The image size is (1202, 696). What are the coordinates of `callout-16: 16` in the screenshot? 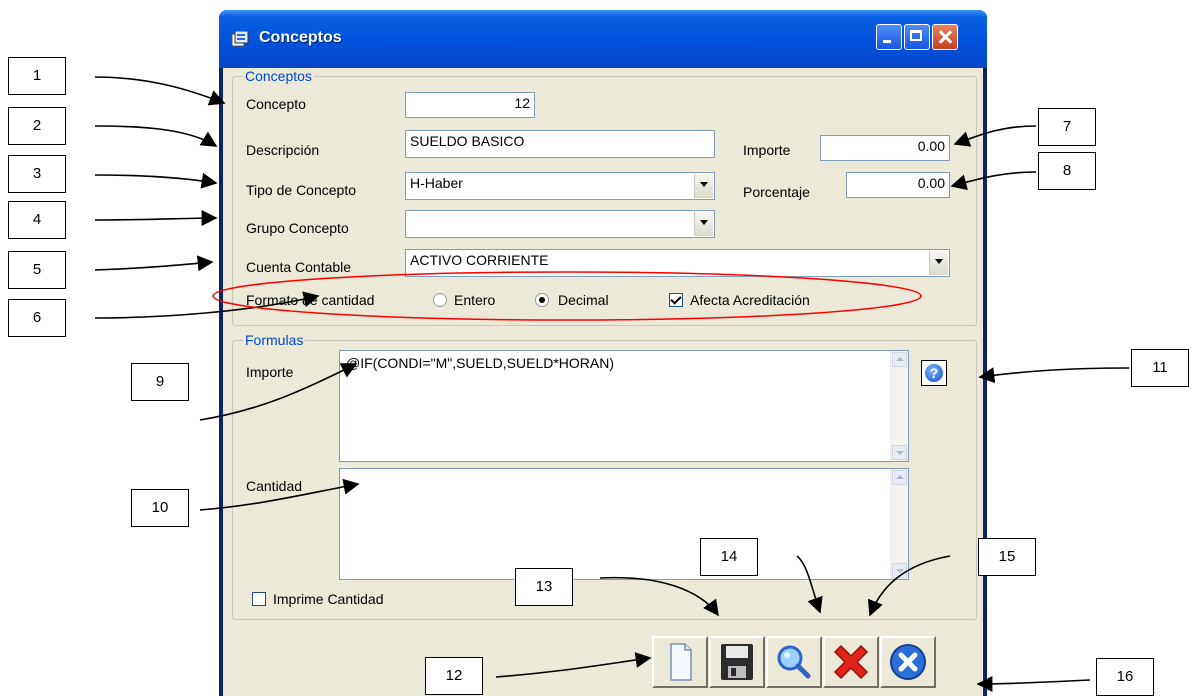 It's located at (1125, 677).